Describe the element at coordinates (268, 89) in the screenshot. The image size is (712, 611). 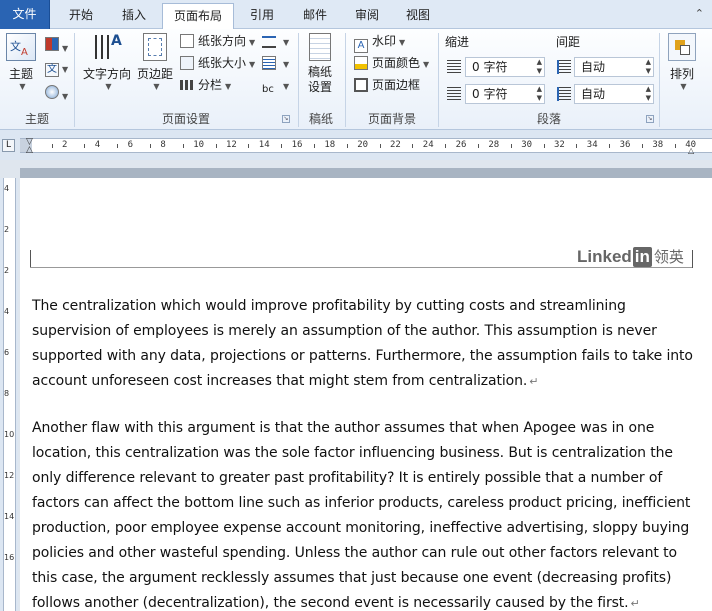
I see `hyphenation-icon: bc` at that location.